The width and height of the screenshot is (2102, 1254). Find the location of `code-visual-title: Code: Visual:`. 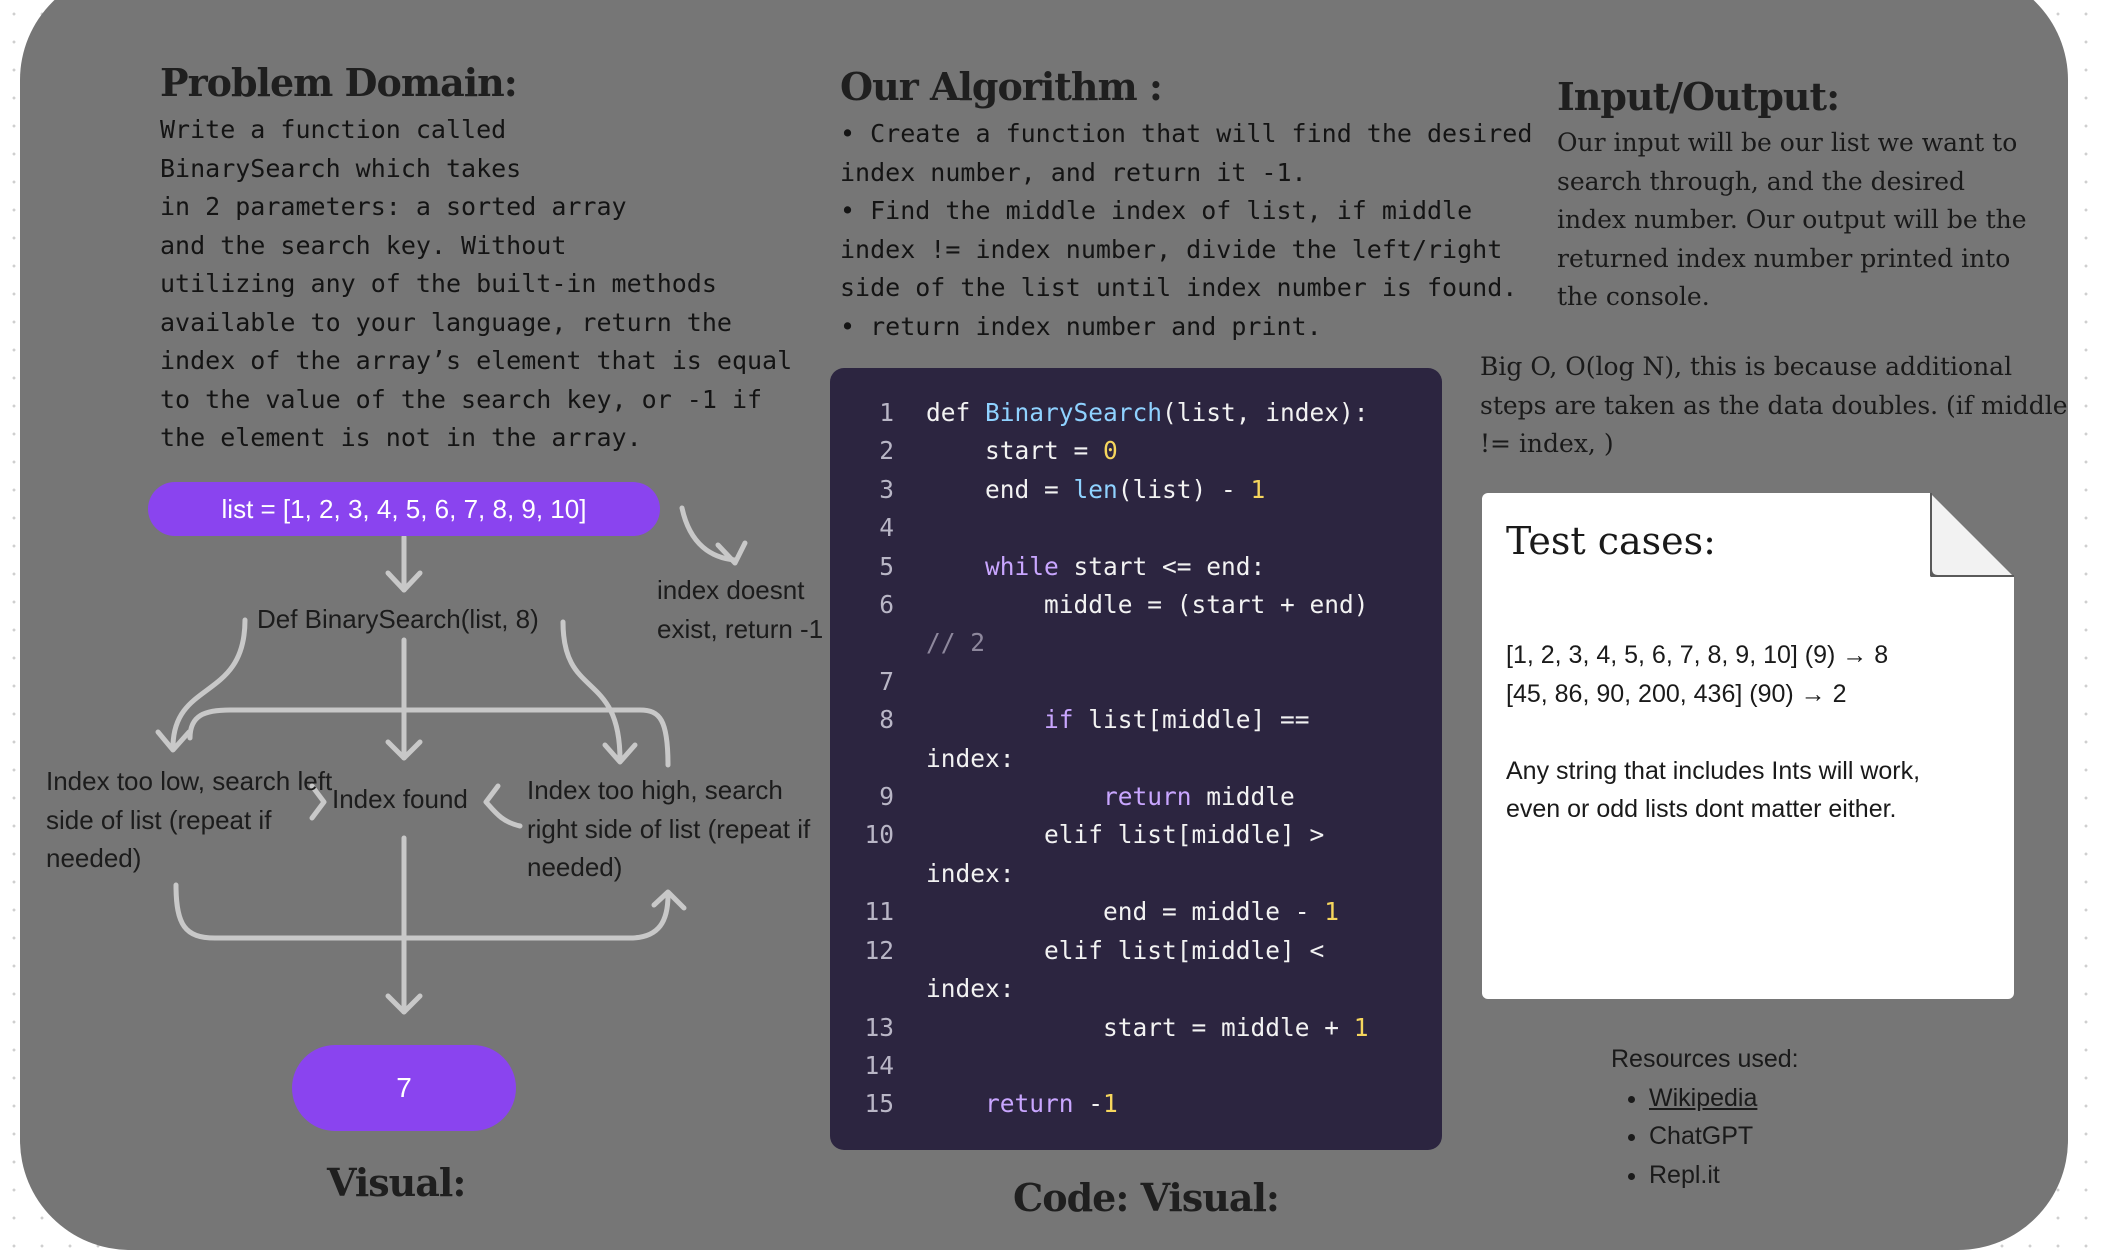

code-visual-title: Code: Visual: is located at coordinates (1146, 1197).